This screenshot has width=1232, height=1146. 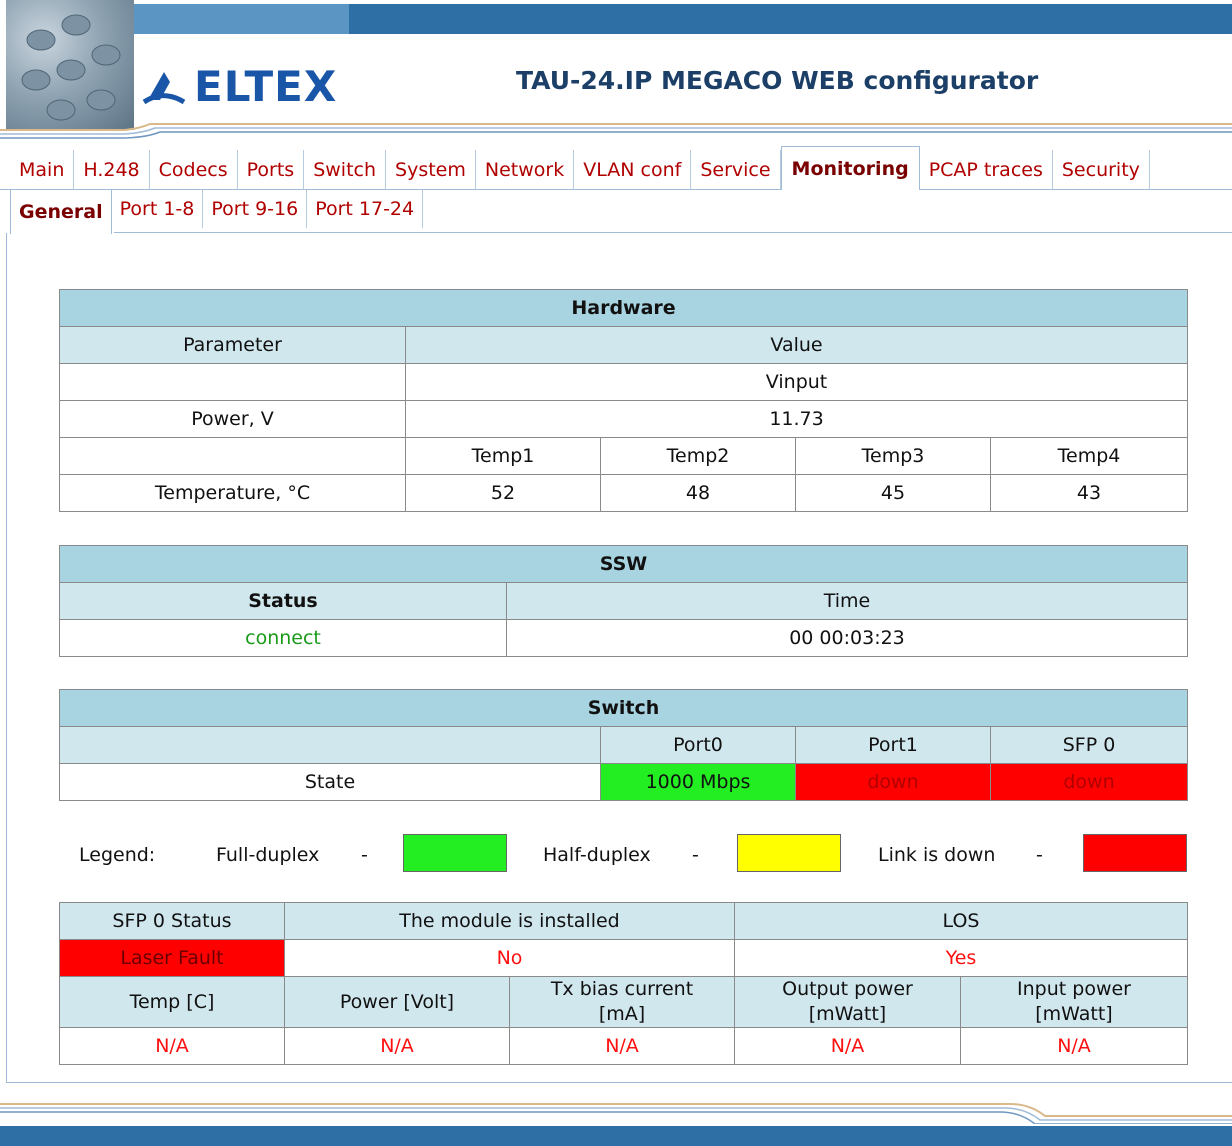 What do you see at coordinates (777, 80) in the screenshot?
I see `app-title: TAU-24.IP MEGACO WEB configurator` at bounding box center [777, 80].